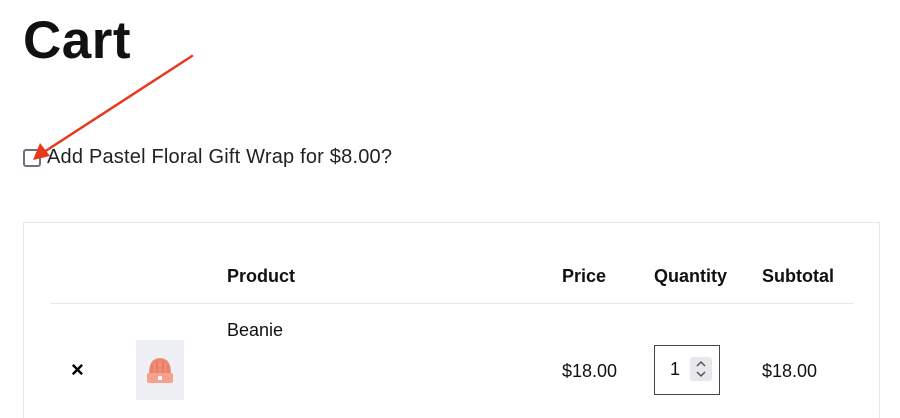 This screenshot has height=418, width=900. Describe the element at coordinates (590, 371) in the screenshot. I see `product-price: $18.00` at that location.